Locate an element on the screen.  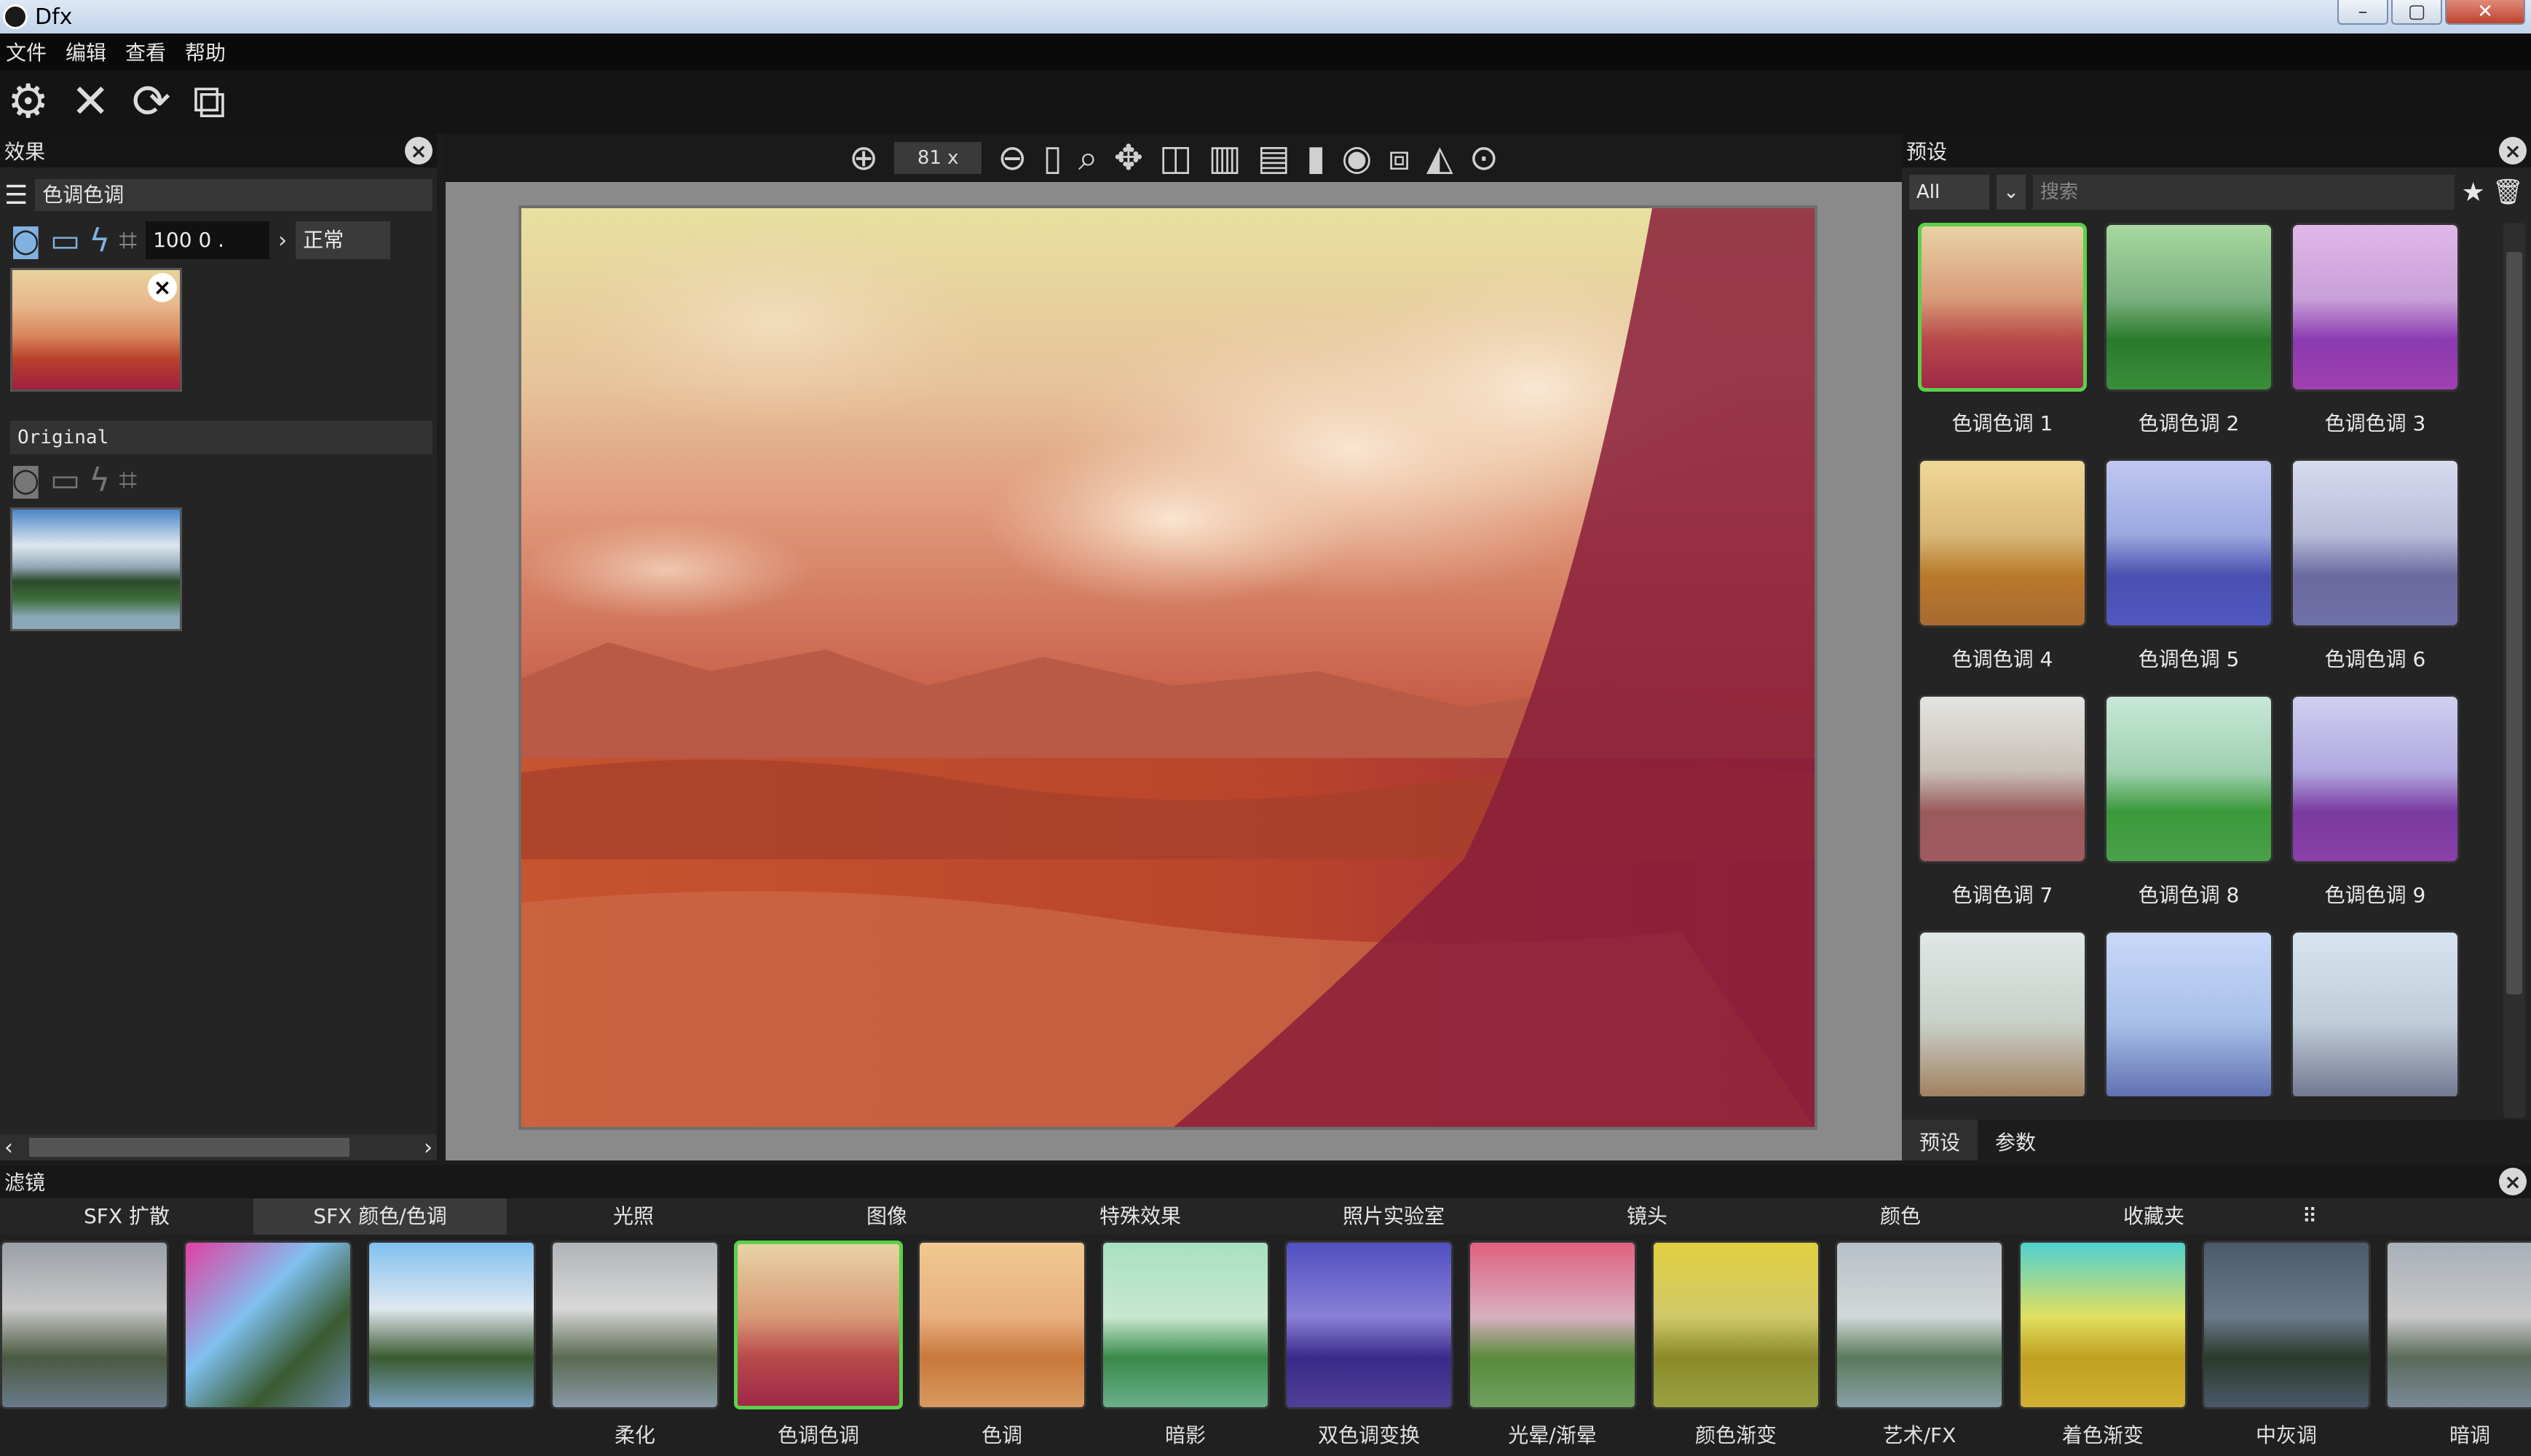
scroll-left-icon: ‹ is located at coordinates (8, 1147).